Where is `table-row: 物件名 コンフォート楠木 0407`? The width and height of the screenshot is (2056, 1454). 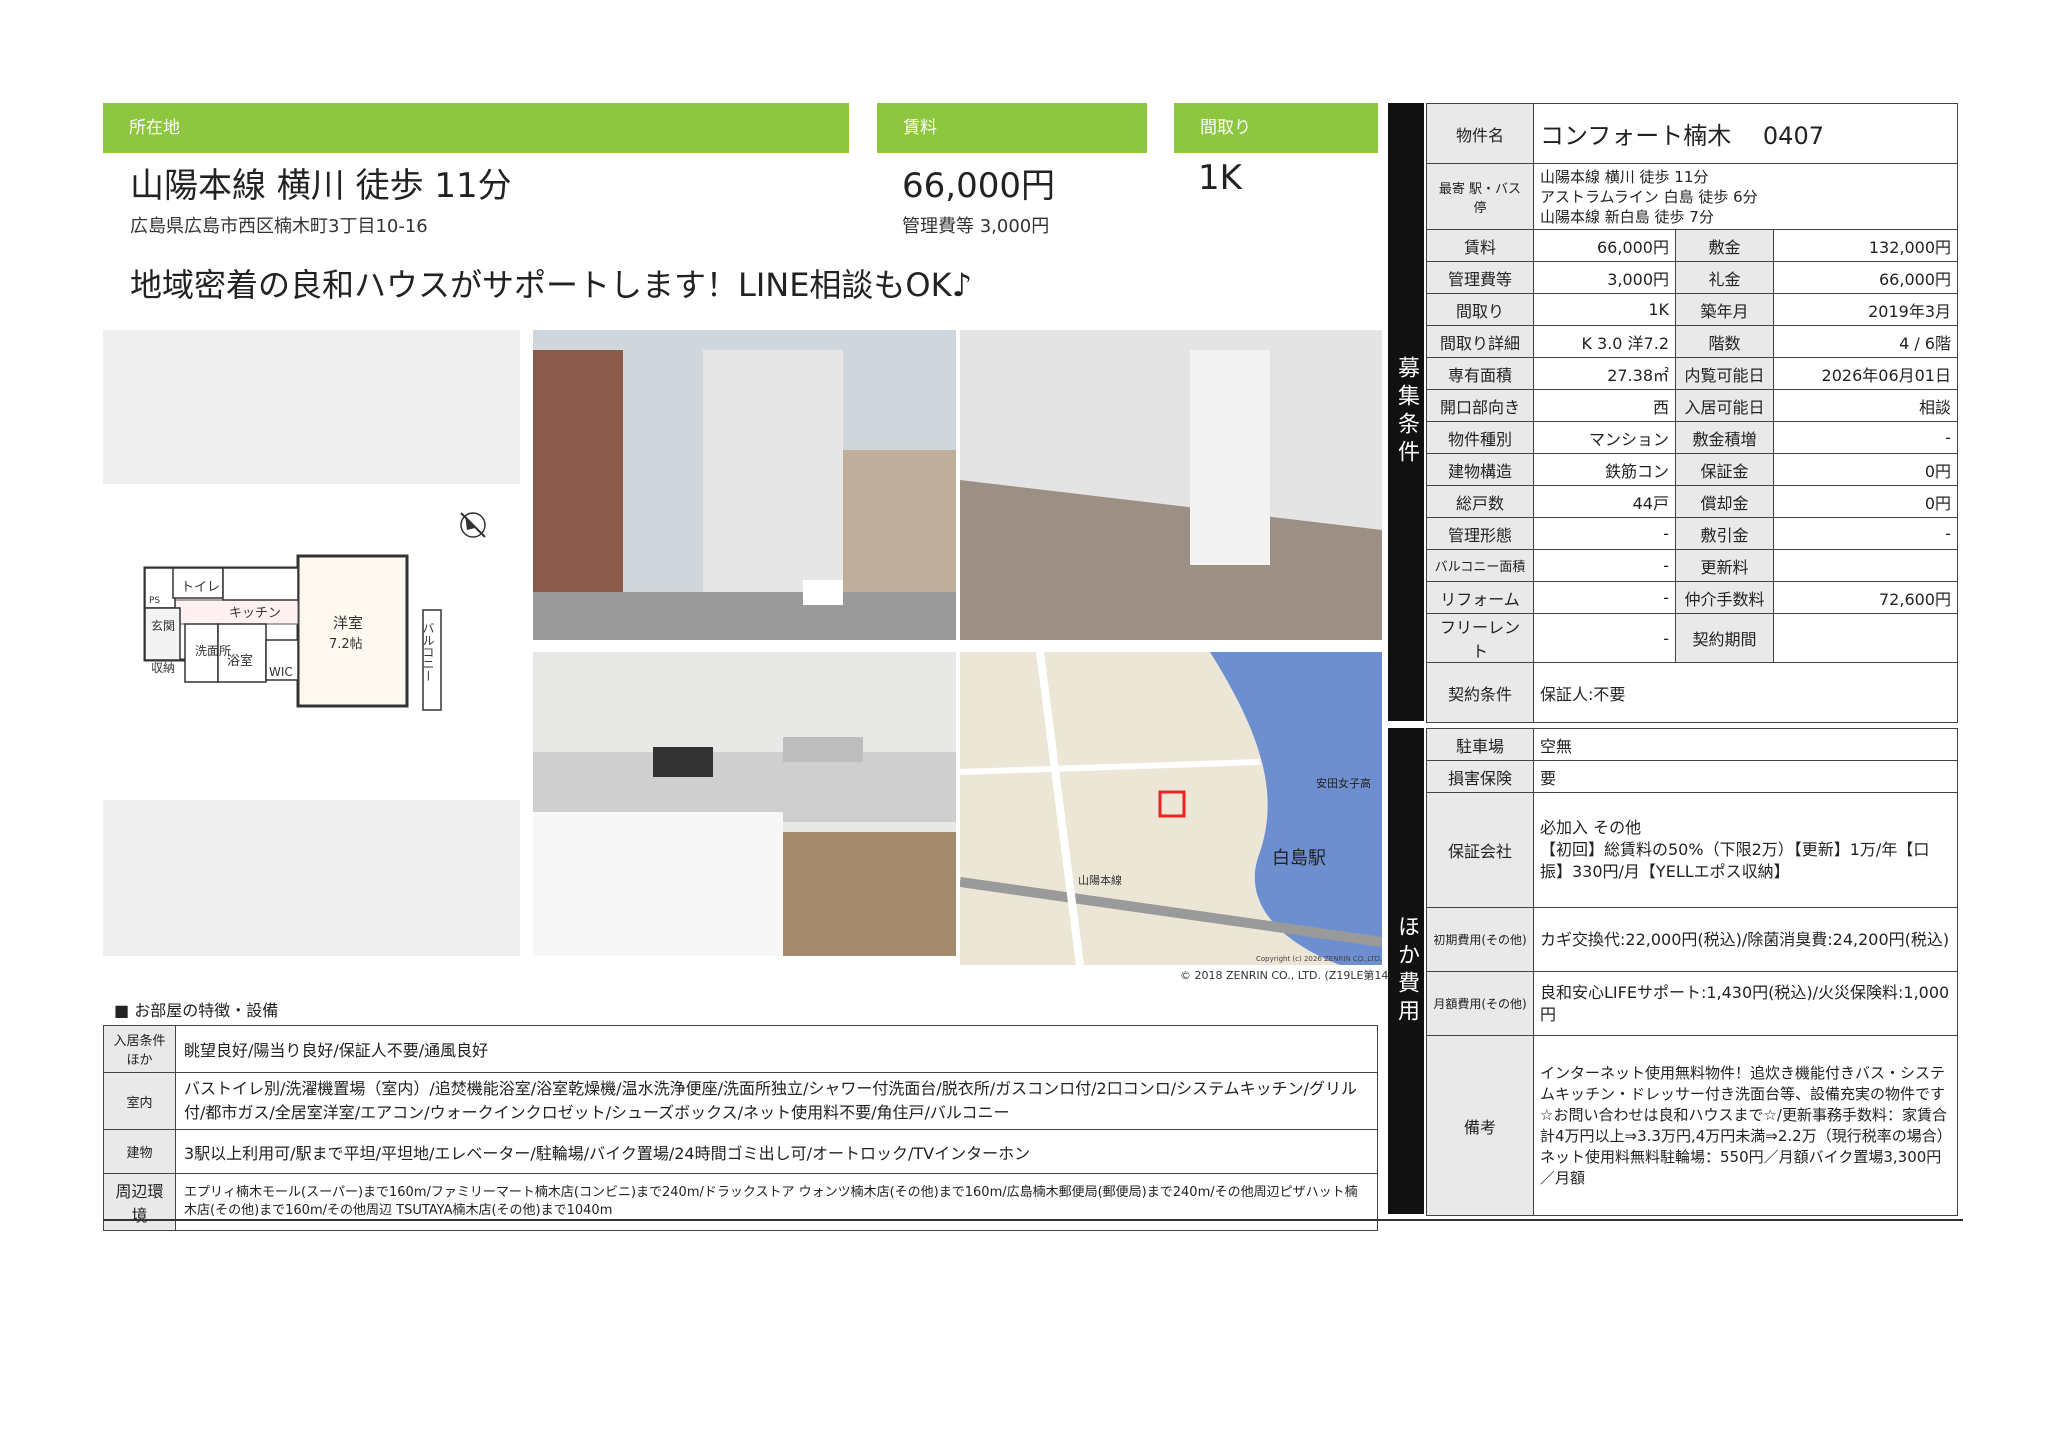 table-row: 物件名 コンフォート楠木 0407 is located at coordinates (1692, 133).